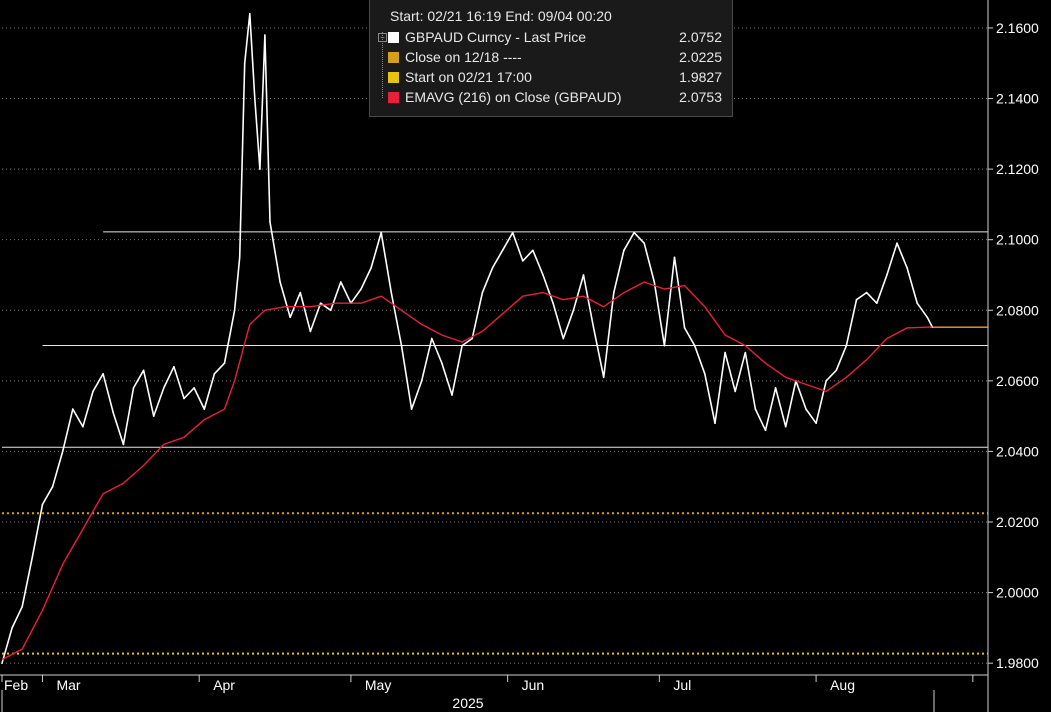  What do you see at coordinates (513, 97) in the screenshot?
I see `legend-label: EMAVG (216) on Close (GBPAUD)` at bounding box center [513, 97].